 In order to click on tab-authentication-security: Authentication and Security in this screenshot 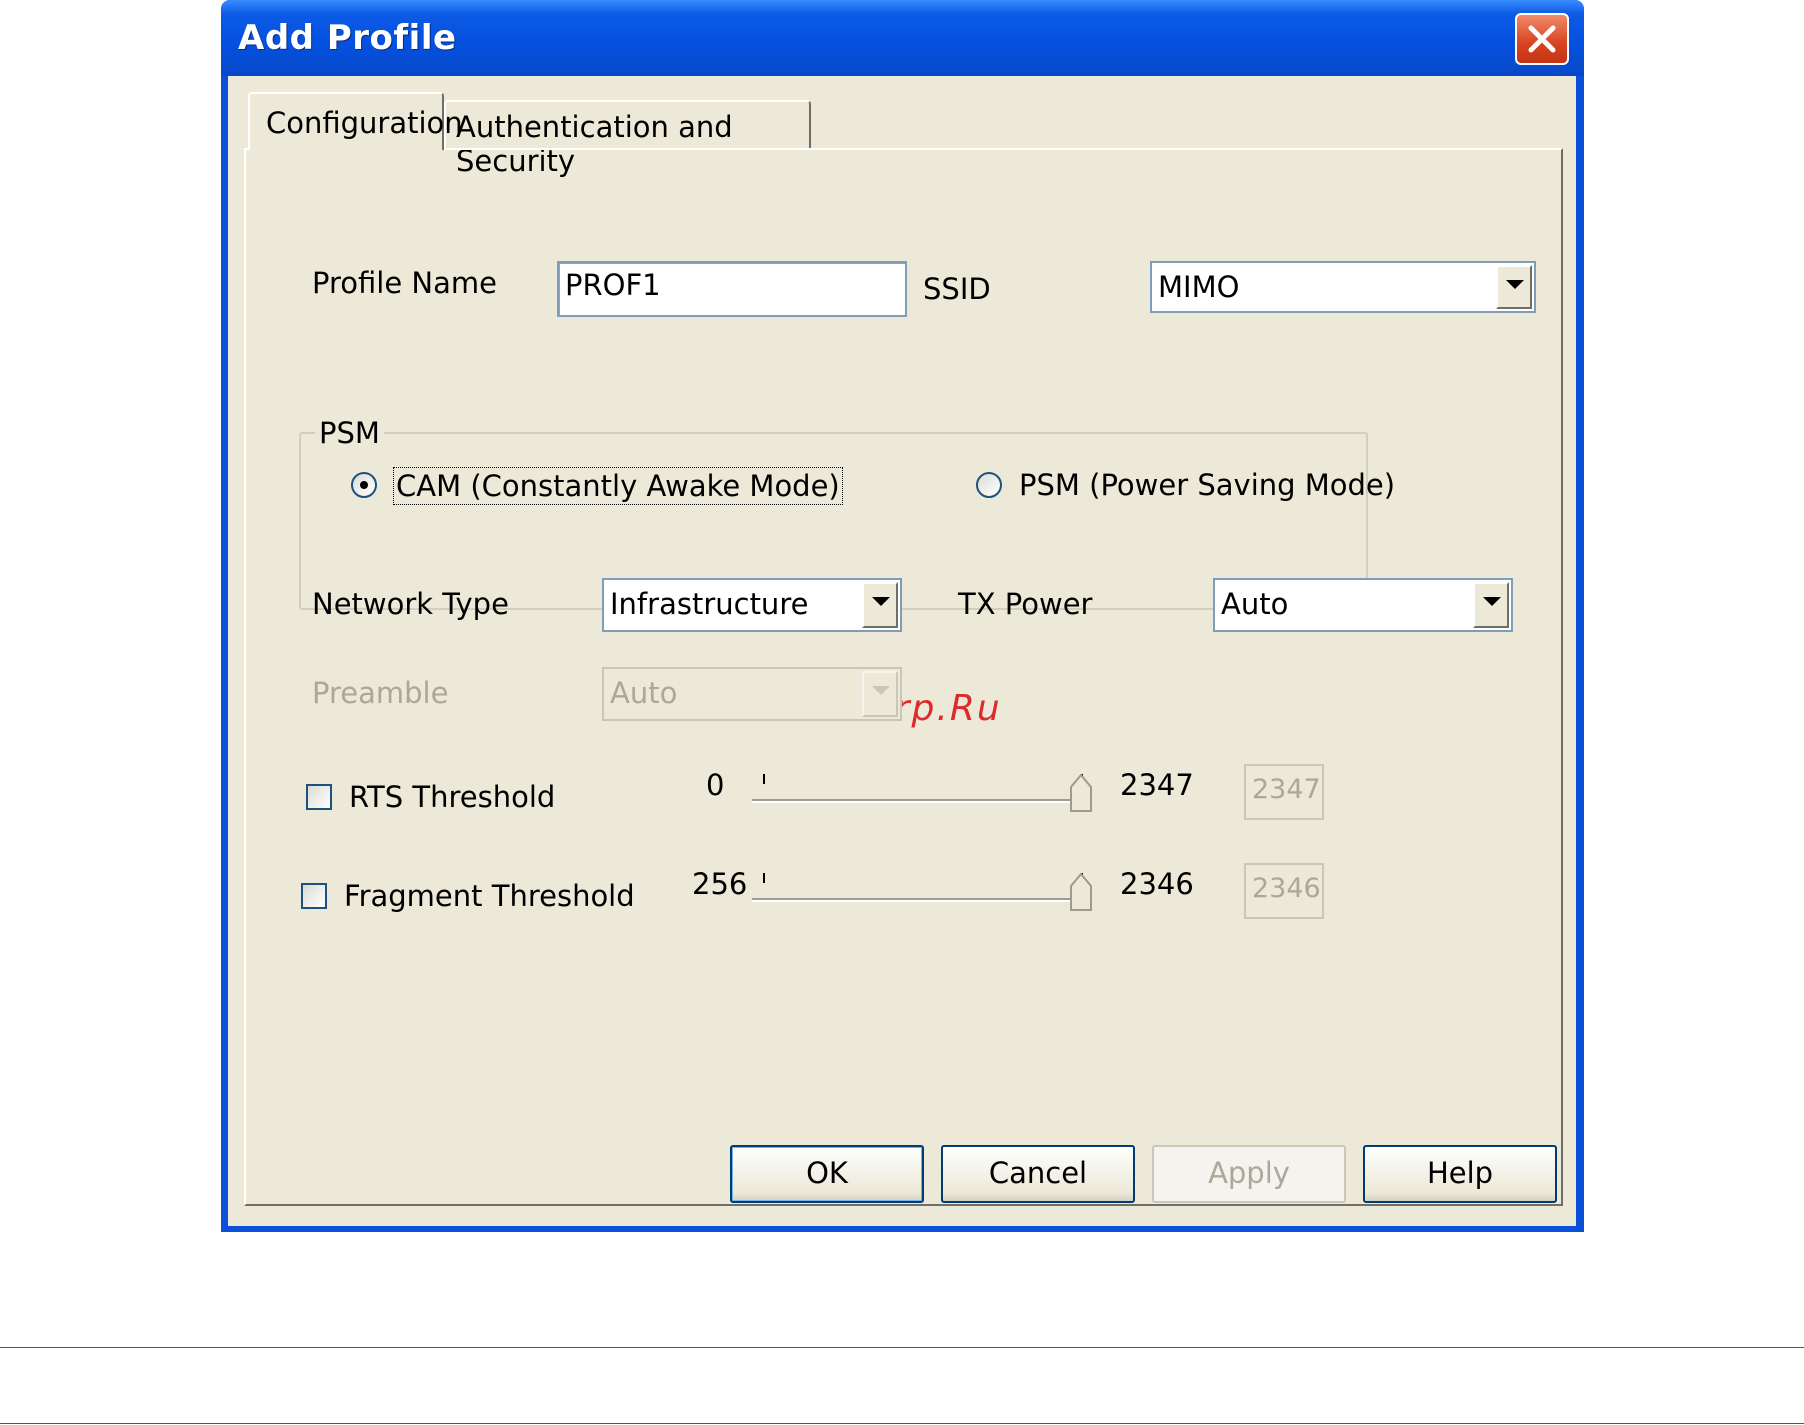, I will do `click(627, 139)`.